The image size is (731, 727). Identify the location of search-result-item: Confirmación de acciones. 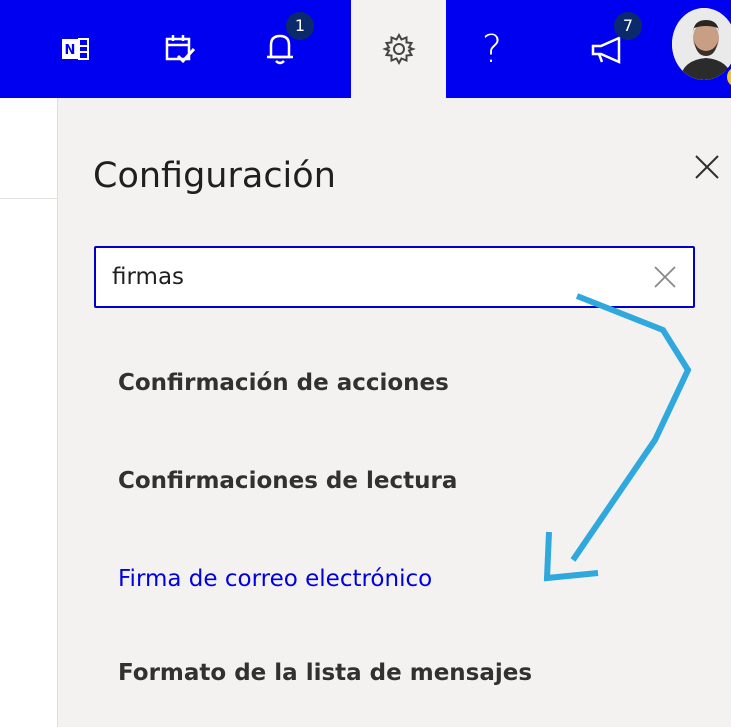
(283, 383).